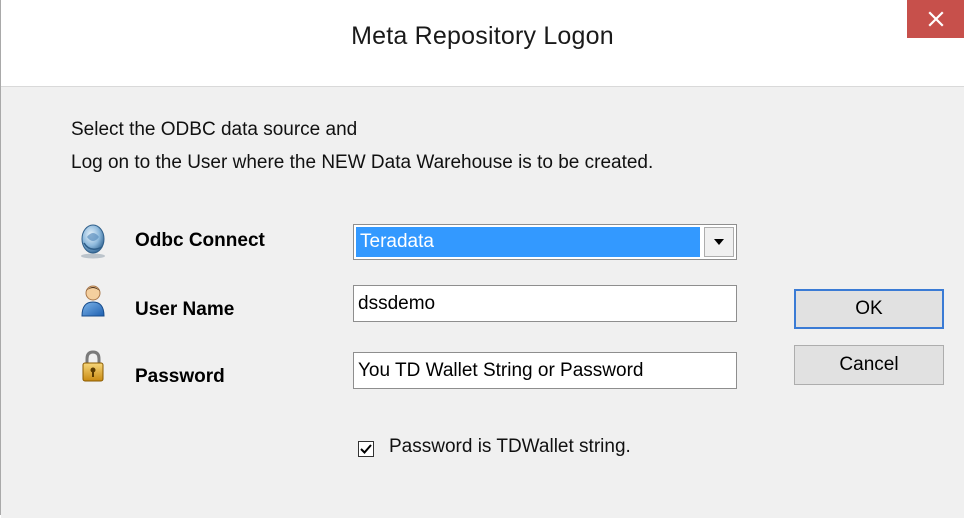 The height and width of the screenshot is (518, 965). I want to click on cancel-button: Cancel, so click(869, 365).